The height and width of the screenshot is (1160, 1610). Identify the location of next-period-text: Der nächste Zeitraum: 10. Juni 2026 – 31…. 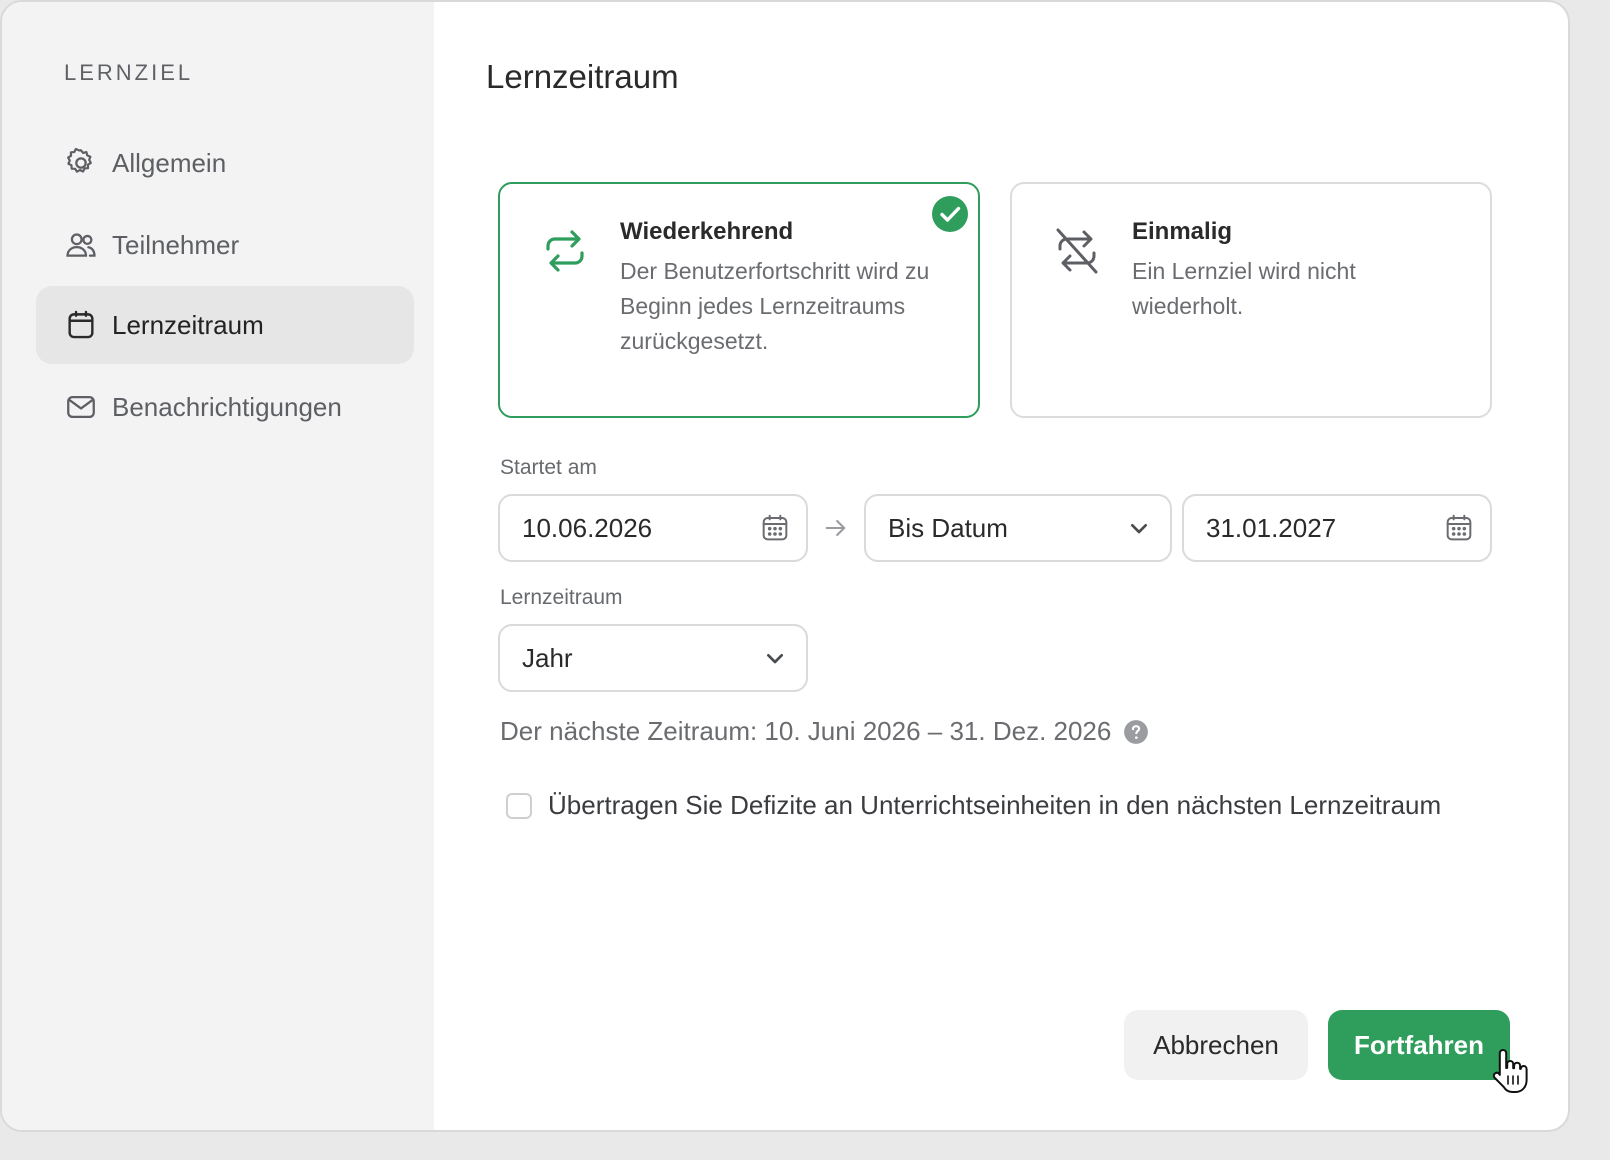
(806, 731).